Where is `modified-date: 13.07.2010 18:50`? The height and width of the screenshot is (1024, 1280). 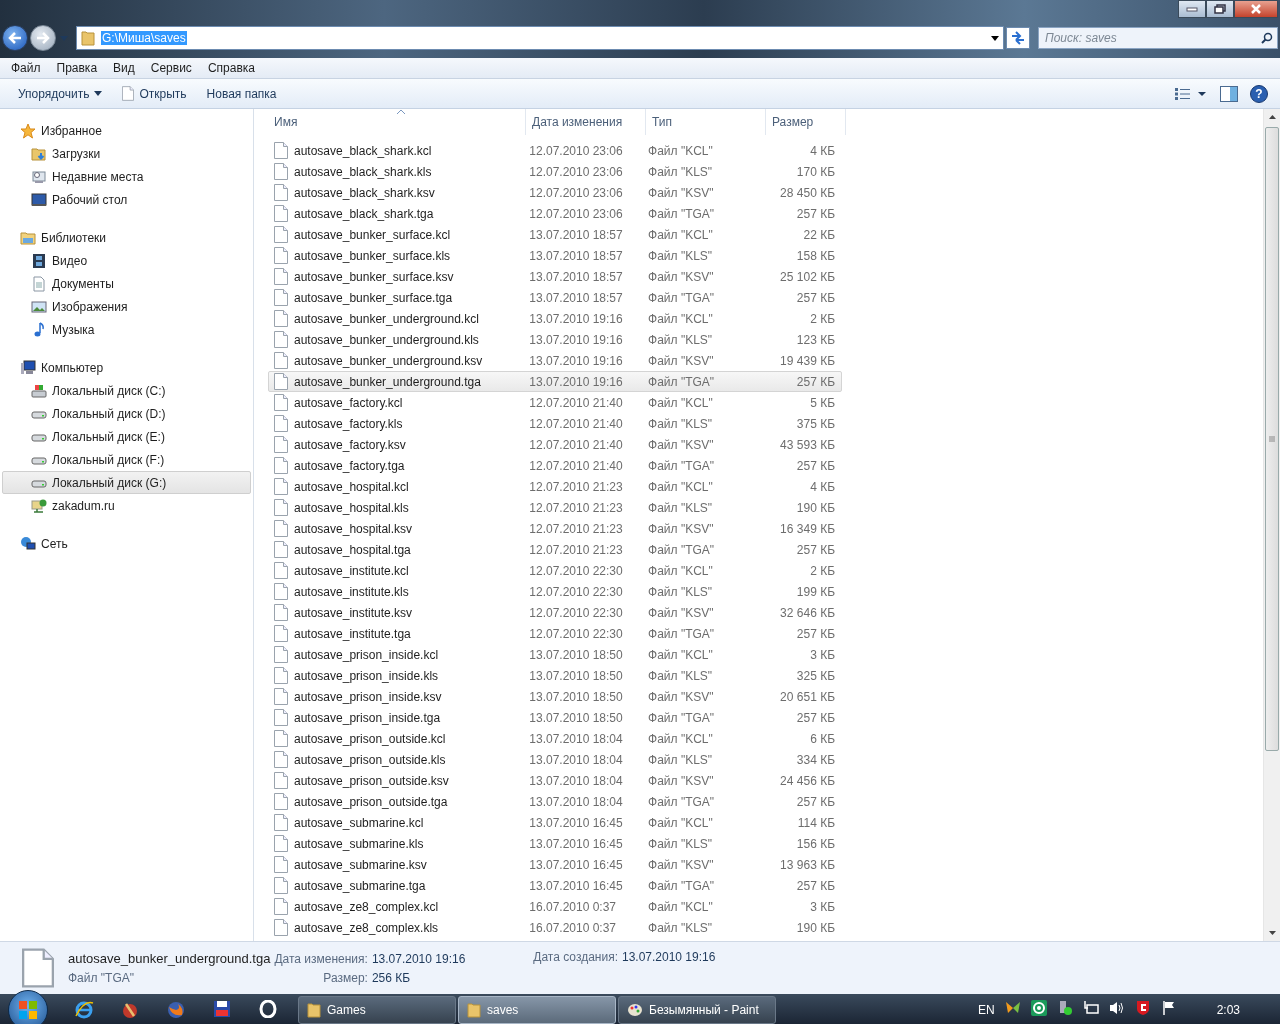
modified-date: 13.07.2010 18:50 is located at coordinates (576, 717).